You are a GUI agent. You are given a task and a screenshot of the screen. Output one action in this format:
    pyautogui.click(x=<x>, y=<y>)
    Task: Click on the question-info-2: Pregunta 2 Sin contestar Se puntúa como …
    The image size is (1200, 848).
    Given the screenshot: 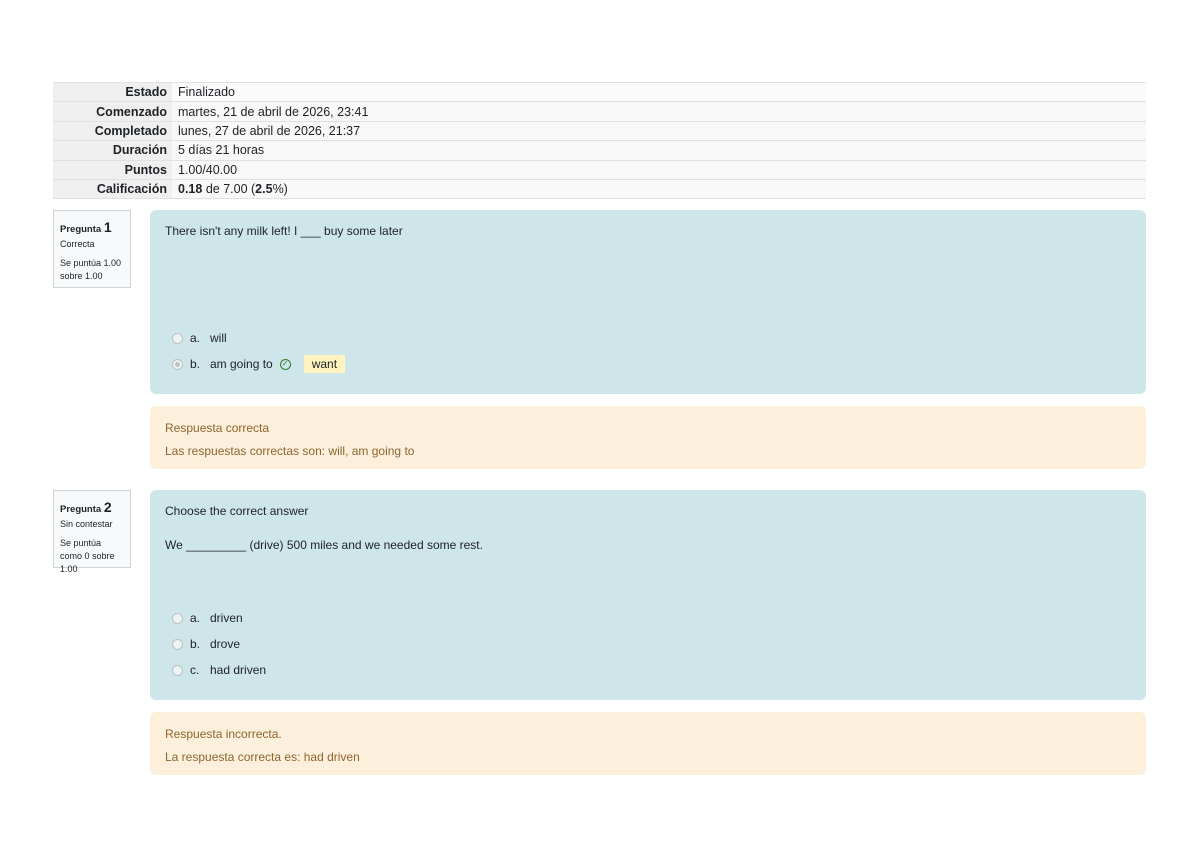 What is the action you would take?
    pyautogui.click(x=92, y=532)
    